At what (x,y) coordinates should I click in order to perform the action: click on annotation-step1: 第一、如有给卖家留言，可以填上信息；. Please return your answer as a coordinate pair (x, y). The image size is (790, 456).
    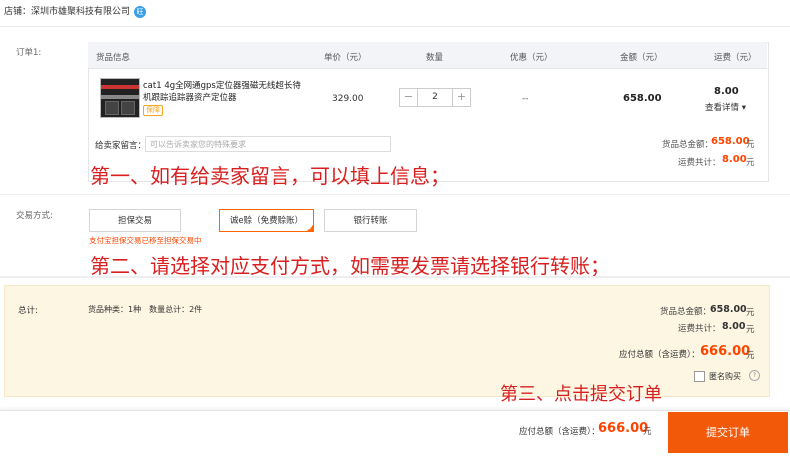
    Looking at the image, I should click on (270, 176).